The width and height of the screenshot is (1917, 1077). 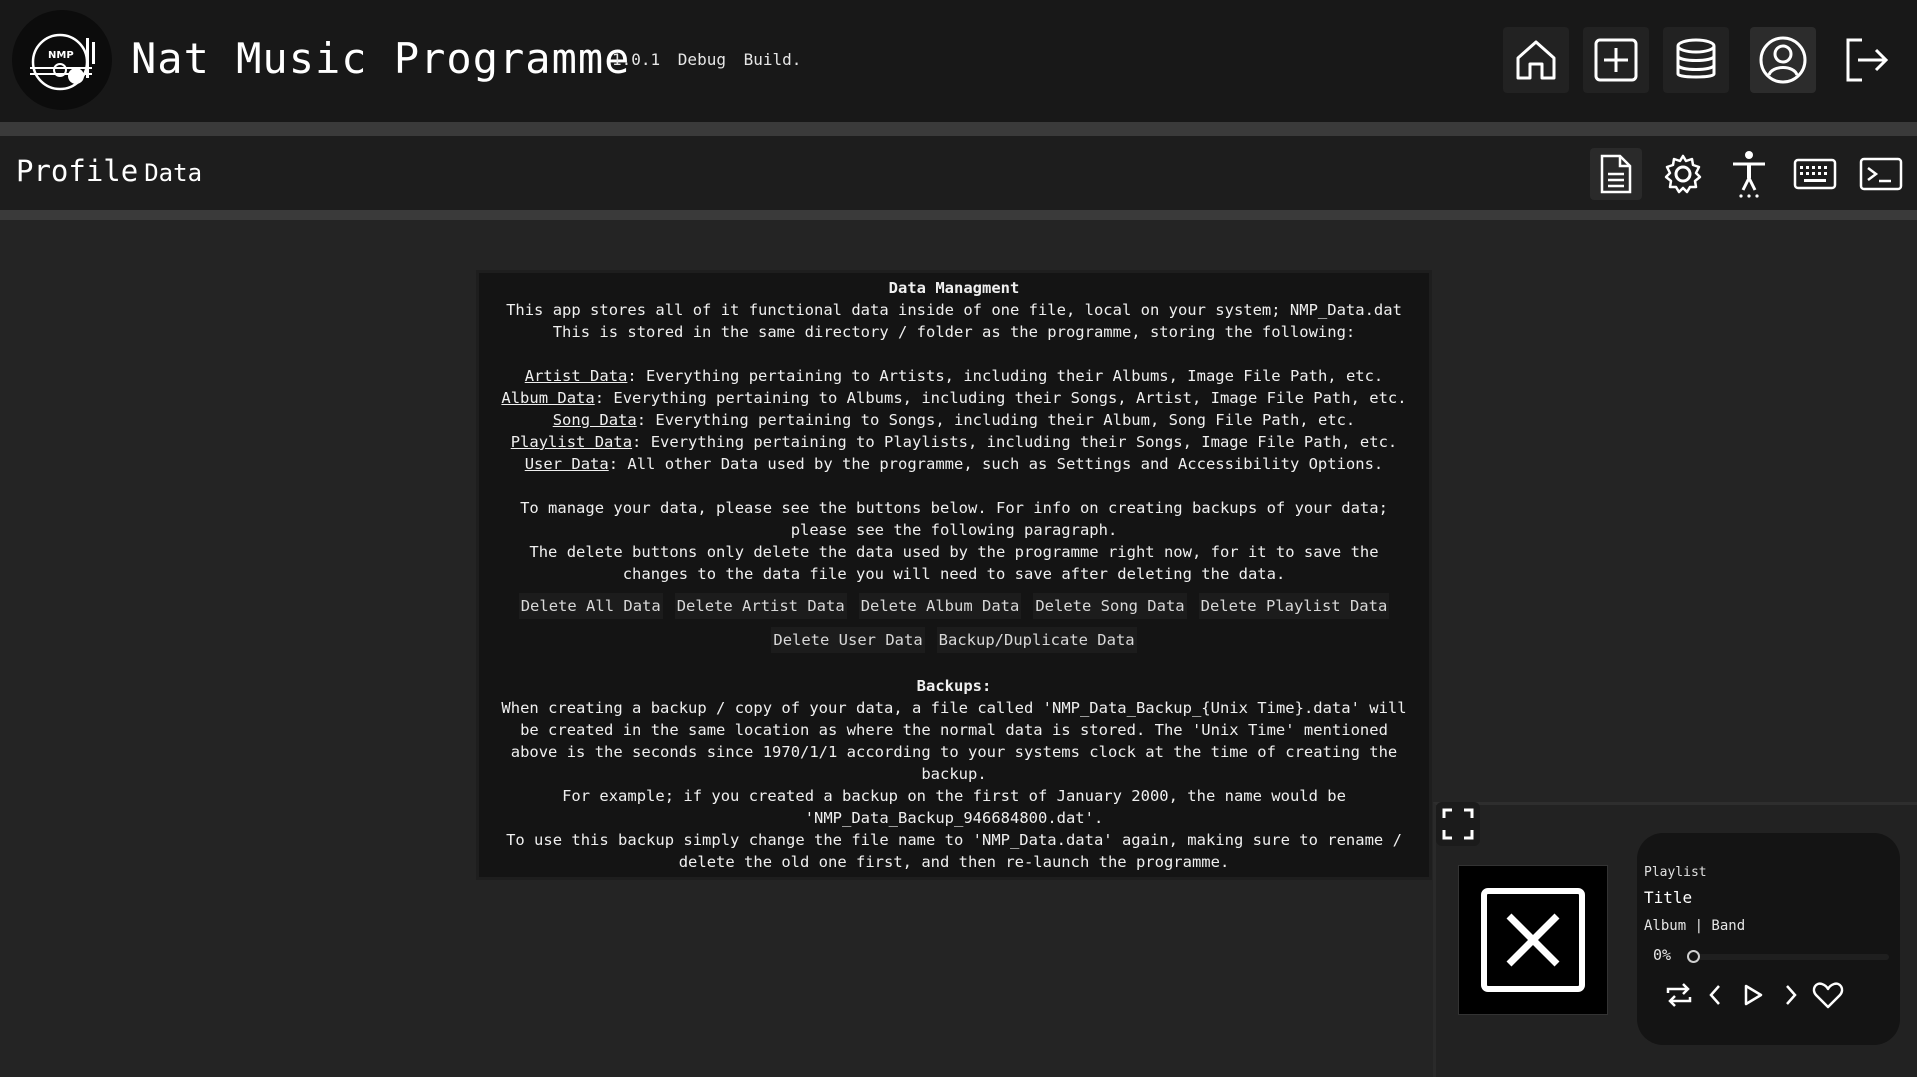 What do you see at coordinates (1294, 606) in the screenshot?
I see `delete-playlist-data-button: Delete Playlist Data` at bounding box center [1294, 606].